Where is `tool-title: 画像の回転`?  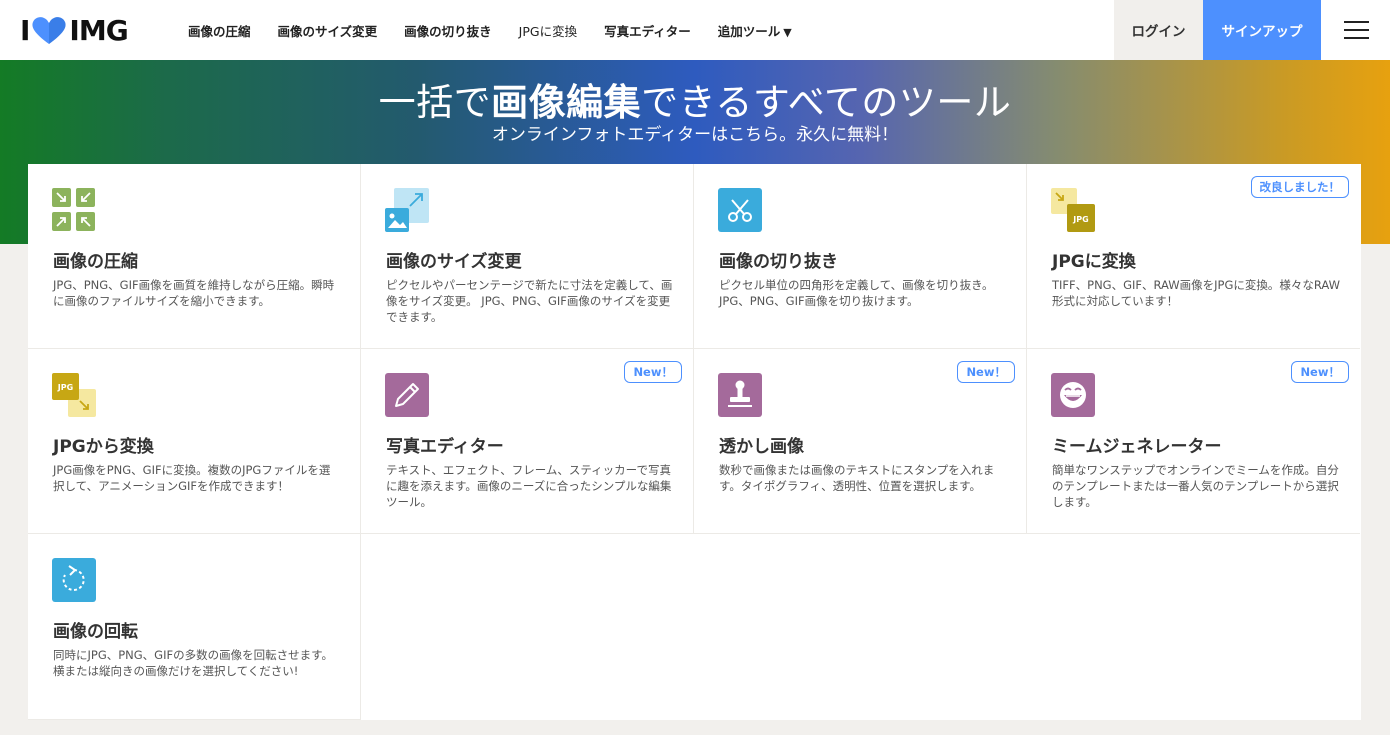 tool-title: 画像の回転 is located at coordinates (95, 632).